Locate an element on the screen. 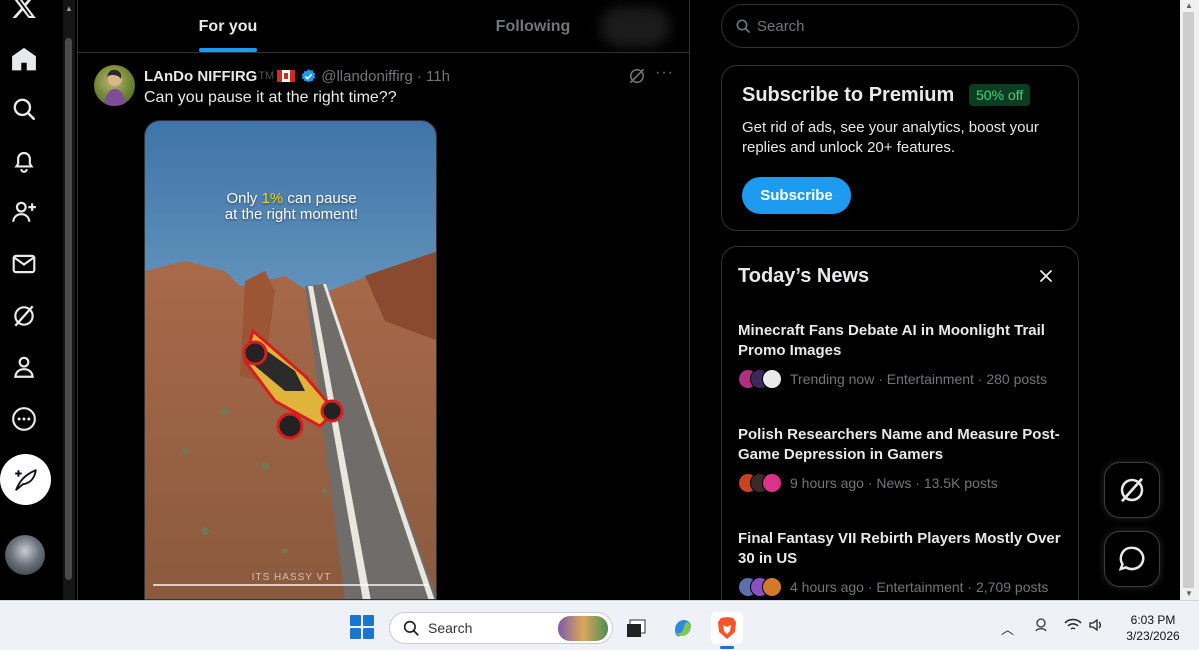  clock-date: 3/23/2026 is located at coordinates (1153, 636).